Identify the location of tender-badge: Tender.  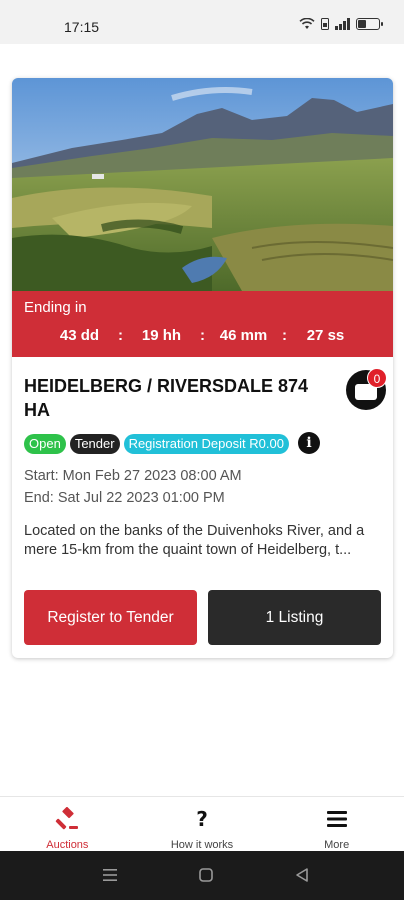
(94, 444).